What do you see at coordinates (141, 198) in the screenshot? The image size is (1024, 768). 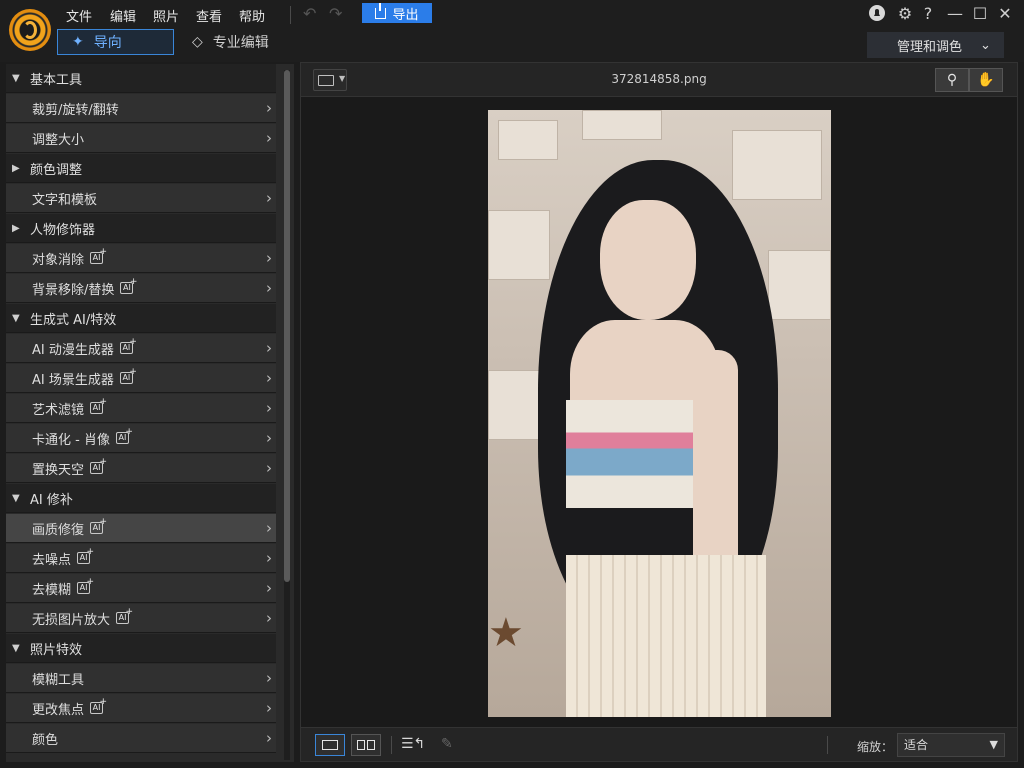 I see `panel-item: 文字和模板 ›` at bounding box center [141, 198].